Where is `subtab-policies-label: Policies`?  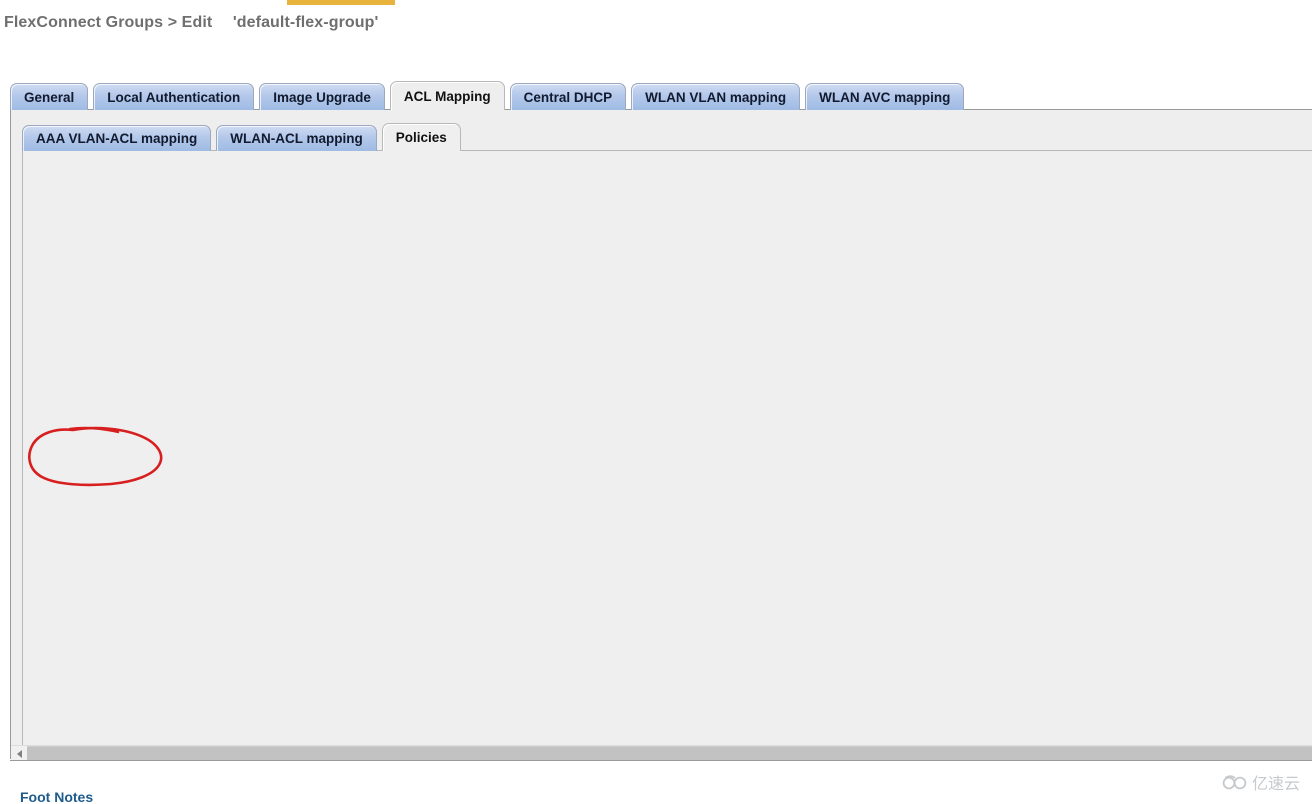 subtab-policies-label: Policies is located at coordinates (421, 137).